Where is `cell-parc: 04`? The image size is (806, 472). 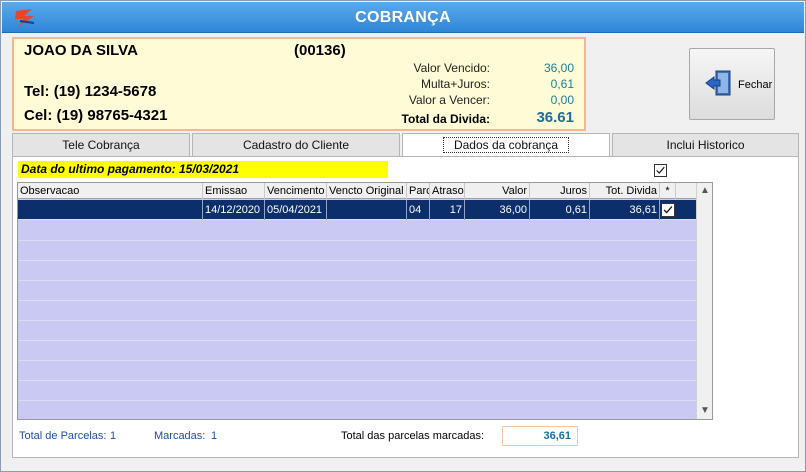
cell-parc: 04 is located at coordinates (418, 210).